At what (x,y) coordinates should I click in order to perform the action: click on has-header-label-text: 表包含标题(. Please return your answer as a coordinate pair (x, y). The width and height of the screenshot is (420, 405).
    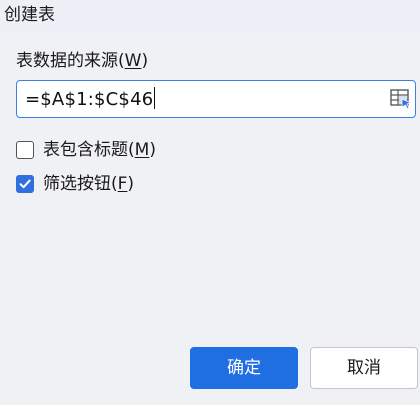
    Looking at the image, I should click on (89, 150).